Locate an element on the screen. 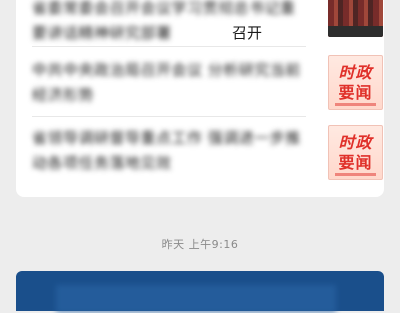  next-news-card is located at coordinates (200, 292).